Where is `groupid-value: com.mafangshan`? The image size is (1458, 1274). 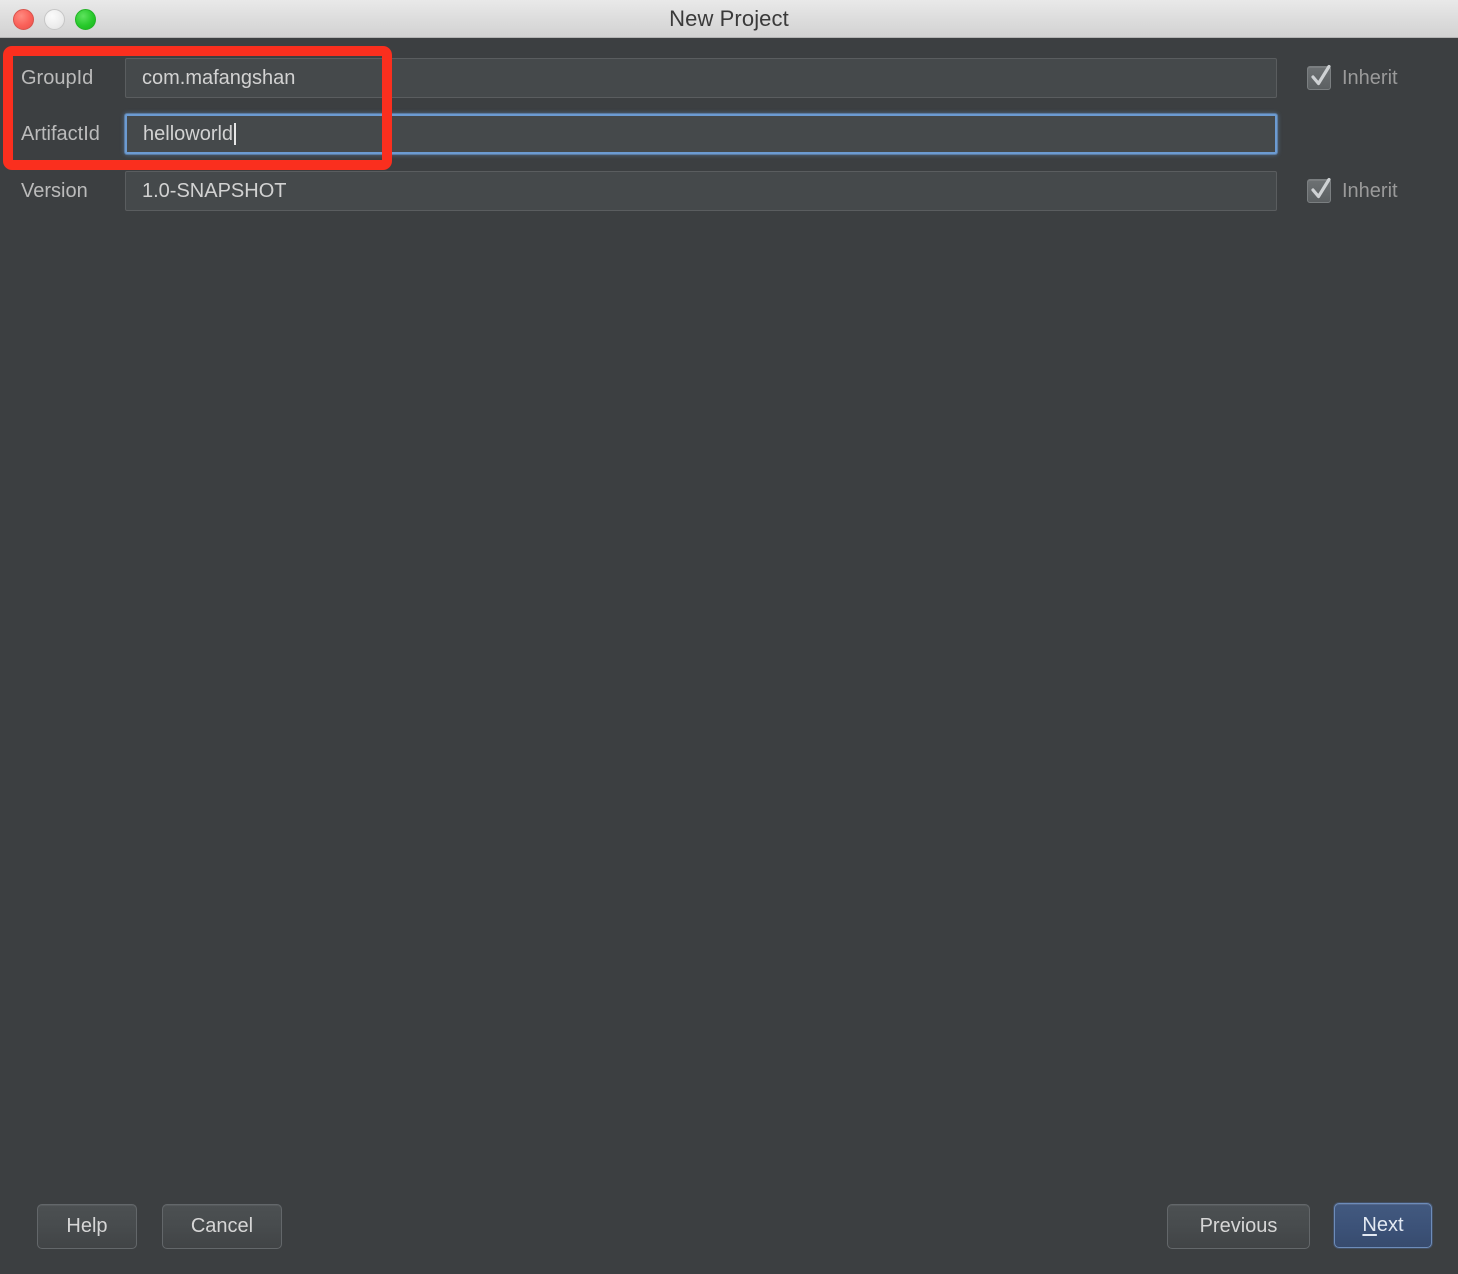
groupid-value: com.mafangshan is located at coordinates (219, 77).